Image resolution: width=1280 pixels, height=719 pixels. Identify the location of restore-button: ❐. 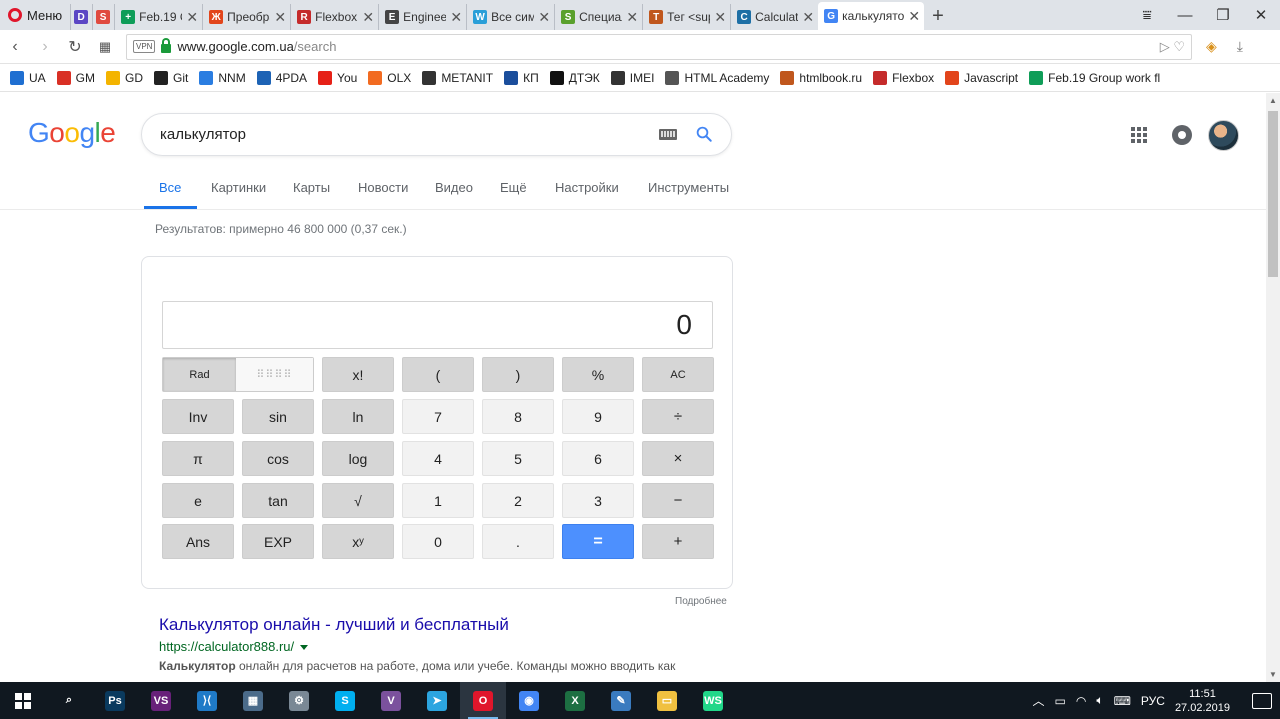
(1223, 15).